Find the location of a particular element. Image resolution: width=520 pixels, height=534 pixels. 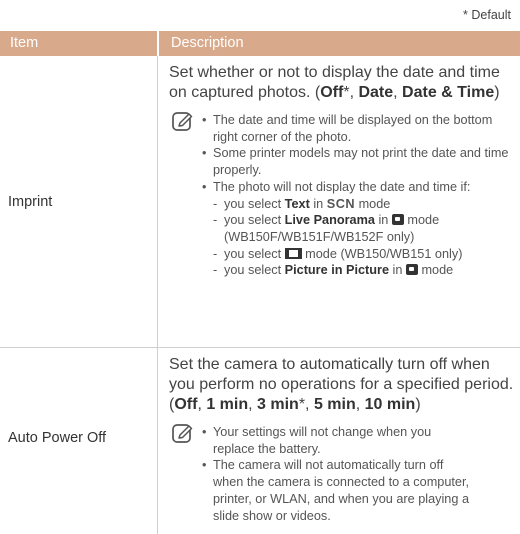

option-5min: 5 min is located at coordinates (334, 404).